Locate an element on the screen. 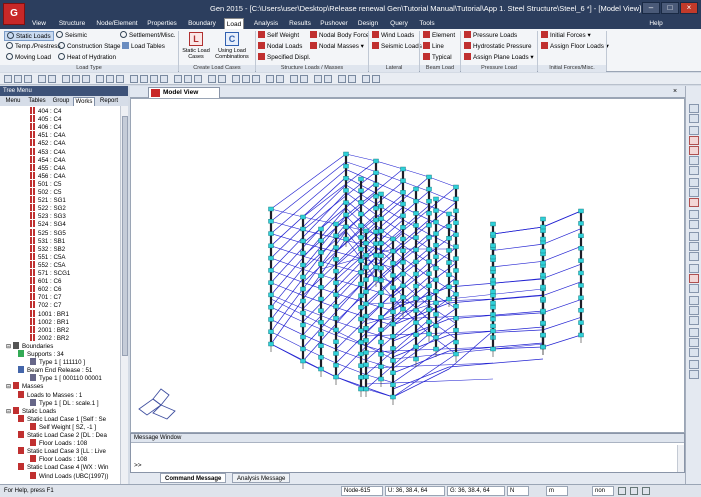  nodal-masses-button: Nodal Masses ▾ is located at coordinates (337, 47).